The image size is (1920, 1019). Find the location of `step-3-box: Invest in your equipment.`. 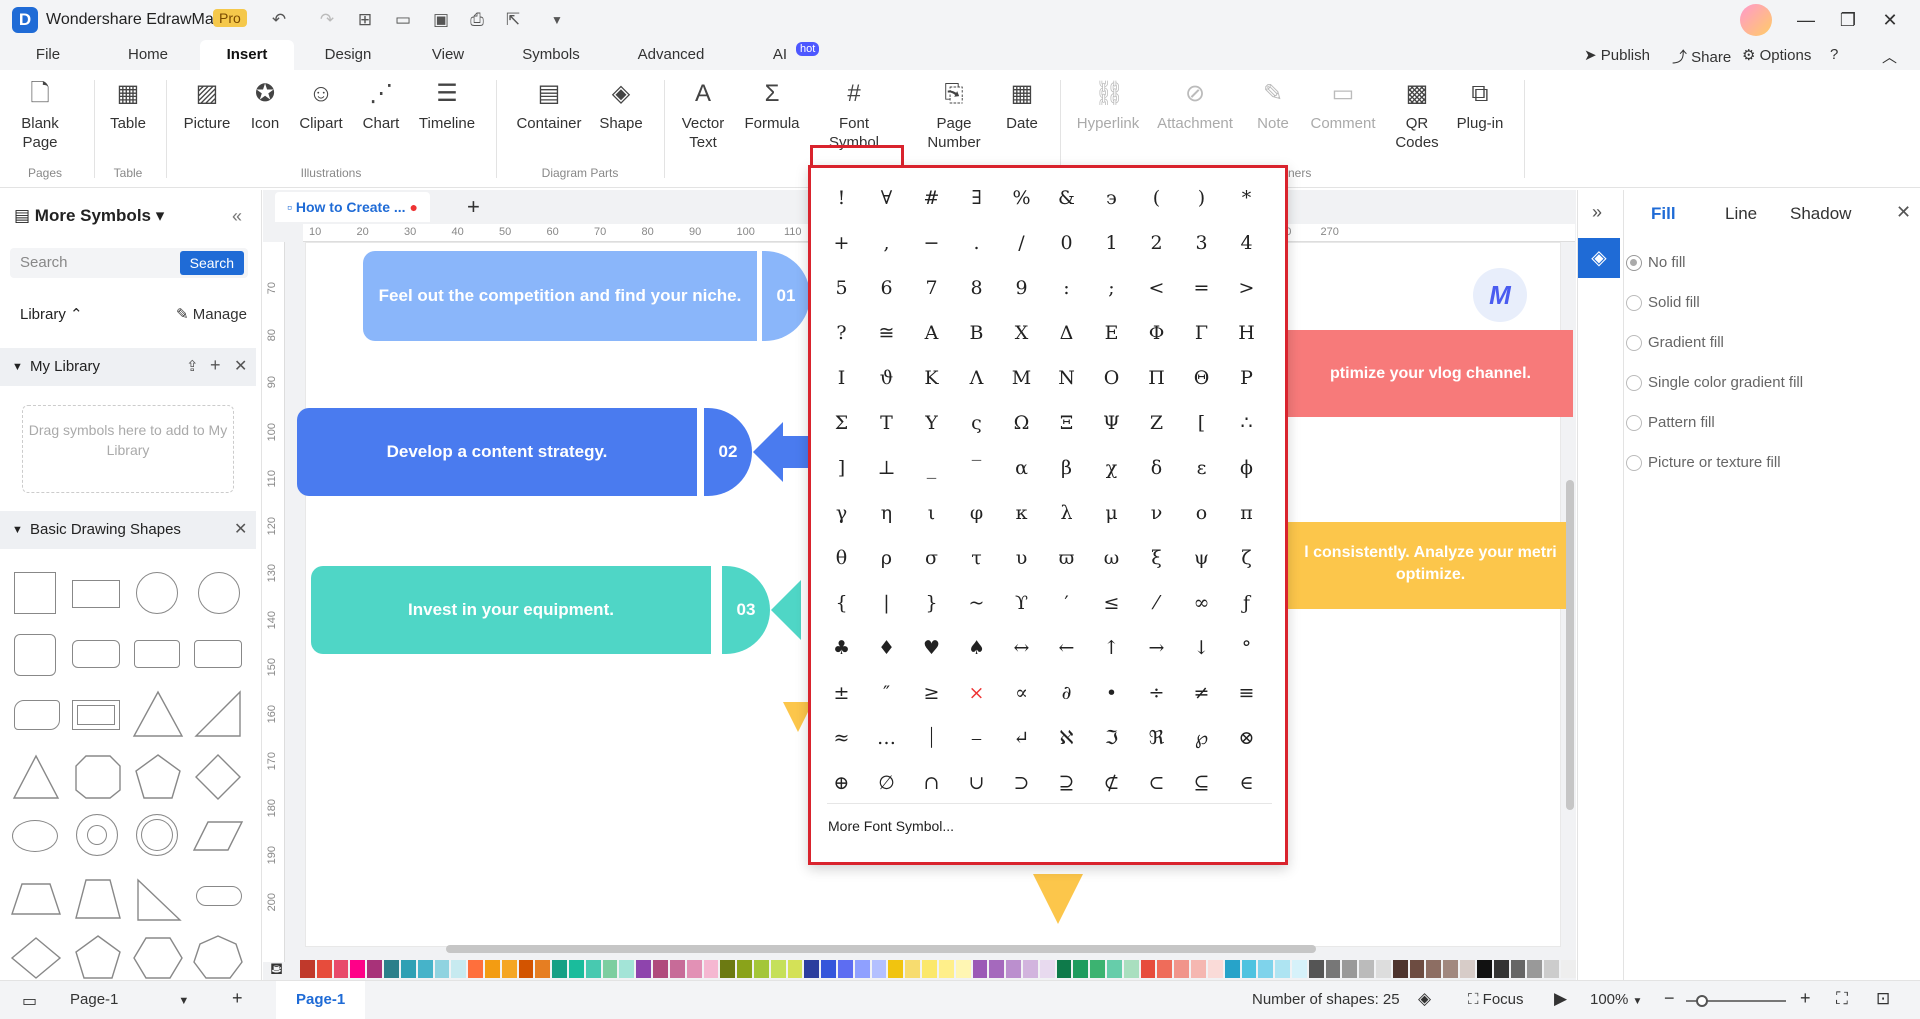

step-3-box: Invest in your equipment. is located at coordinates (511, 610).